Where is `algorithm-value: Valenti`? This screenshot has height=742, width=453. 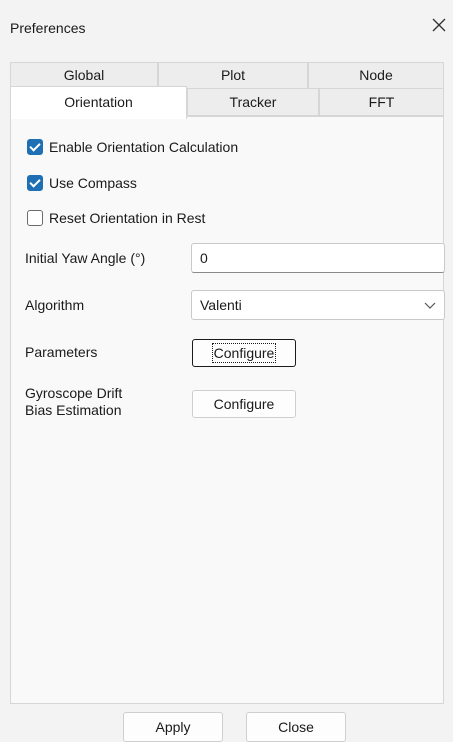 algorithm-value: Valenti is located at coordinates (221, 305).